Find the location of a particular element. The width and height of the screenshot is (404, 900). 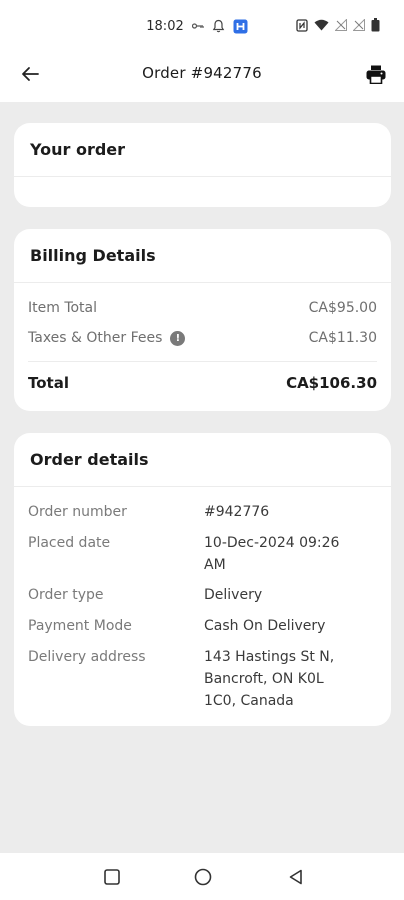

item-total-label: Item Total is located at coordinates (63, 308).